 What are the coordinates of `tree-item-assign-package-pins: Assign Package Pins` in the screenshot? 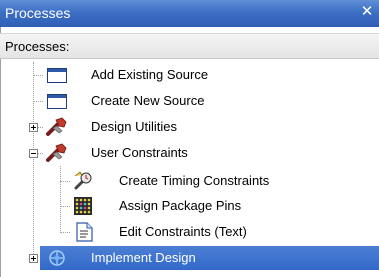 It's located at (189, 206).